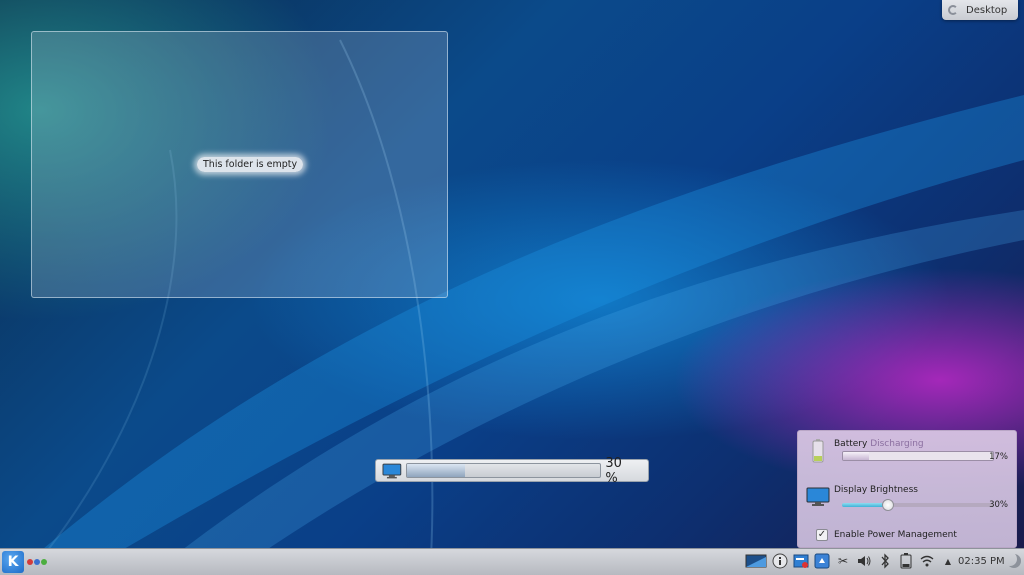  What do you see at coordinates (818, 496) in the screenshot?
I see `display-icon` at bounding box center [818, 496].